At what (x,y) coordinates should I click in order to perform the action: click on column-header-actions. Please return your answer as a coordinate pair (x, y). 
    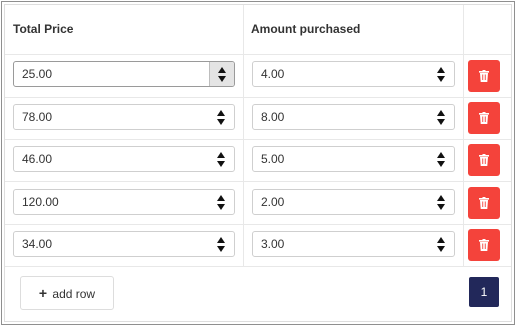
    Looking at the image, I should click on (487, 29).